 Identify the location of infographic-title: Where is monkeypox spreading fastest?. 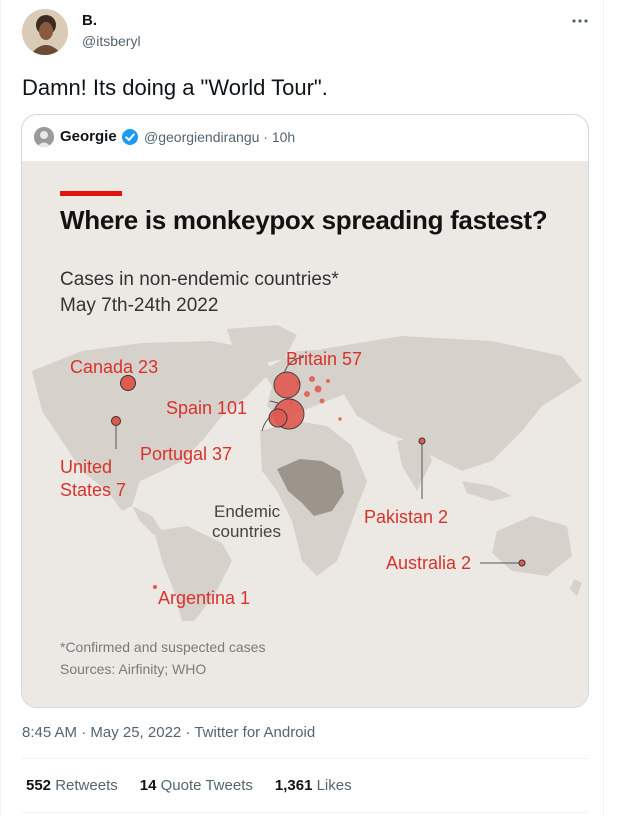
(304, 220).